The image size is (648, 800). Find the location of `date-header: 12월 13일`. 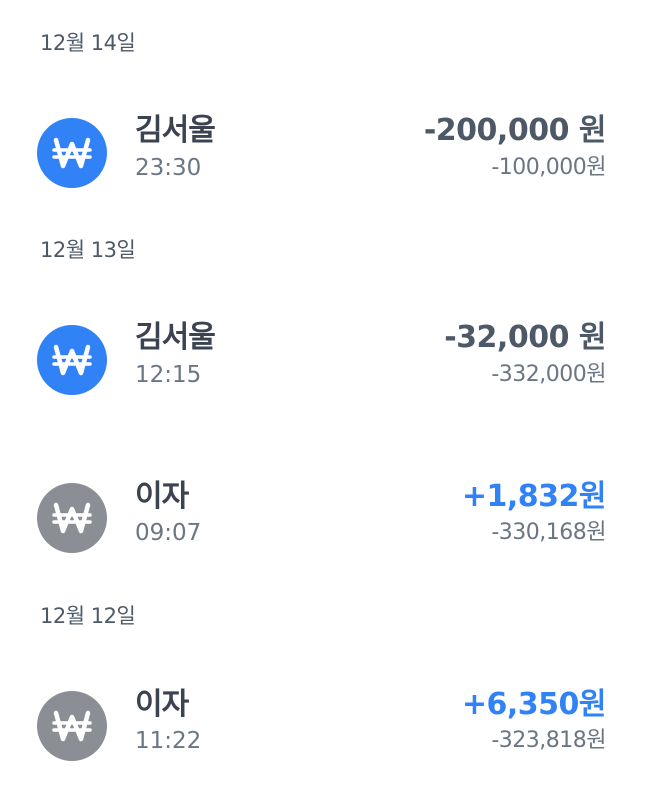

date-header: 12월 13일 is located at coordinates (88, 250).